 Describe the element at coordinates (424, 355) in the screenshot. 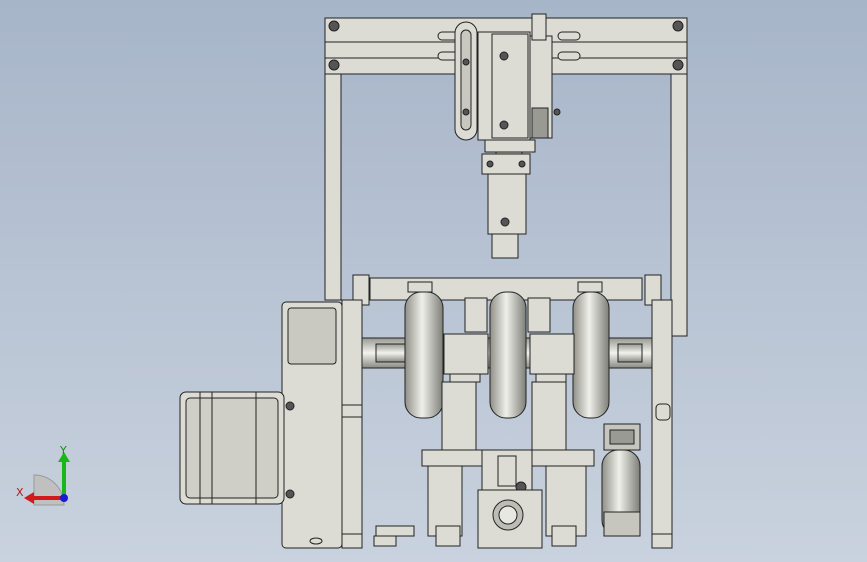

I see `drum-left` at that location.